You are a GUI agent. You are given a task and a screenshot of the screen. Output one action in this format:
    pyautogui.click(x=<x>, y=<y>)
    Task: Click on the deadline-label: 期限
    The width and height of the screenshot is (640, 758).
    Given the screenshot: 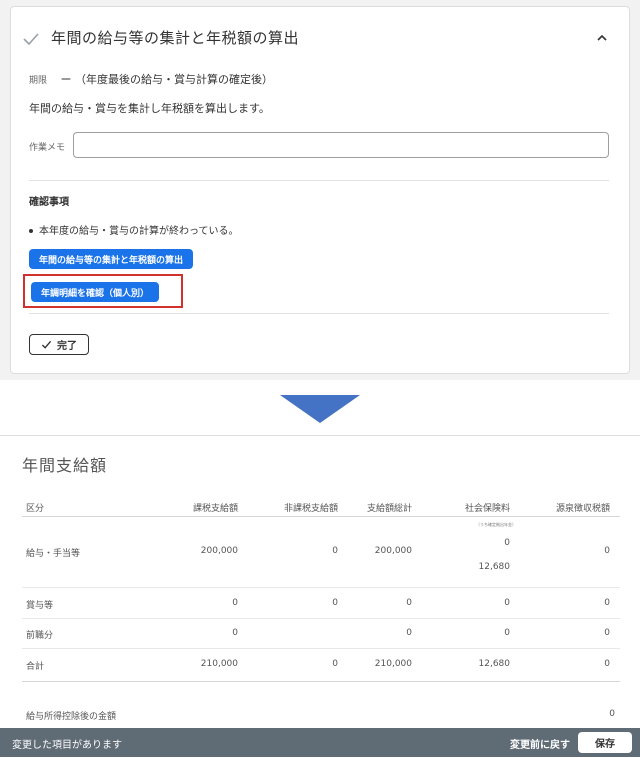 What is the action you would take?
    pyautogui.click(x=38, y=81)
    